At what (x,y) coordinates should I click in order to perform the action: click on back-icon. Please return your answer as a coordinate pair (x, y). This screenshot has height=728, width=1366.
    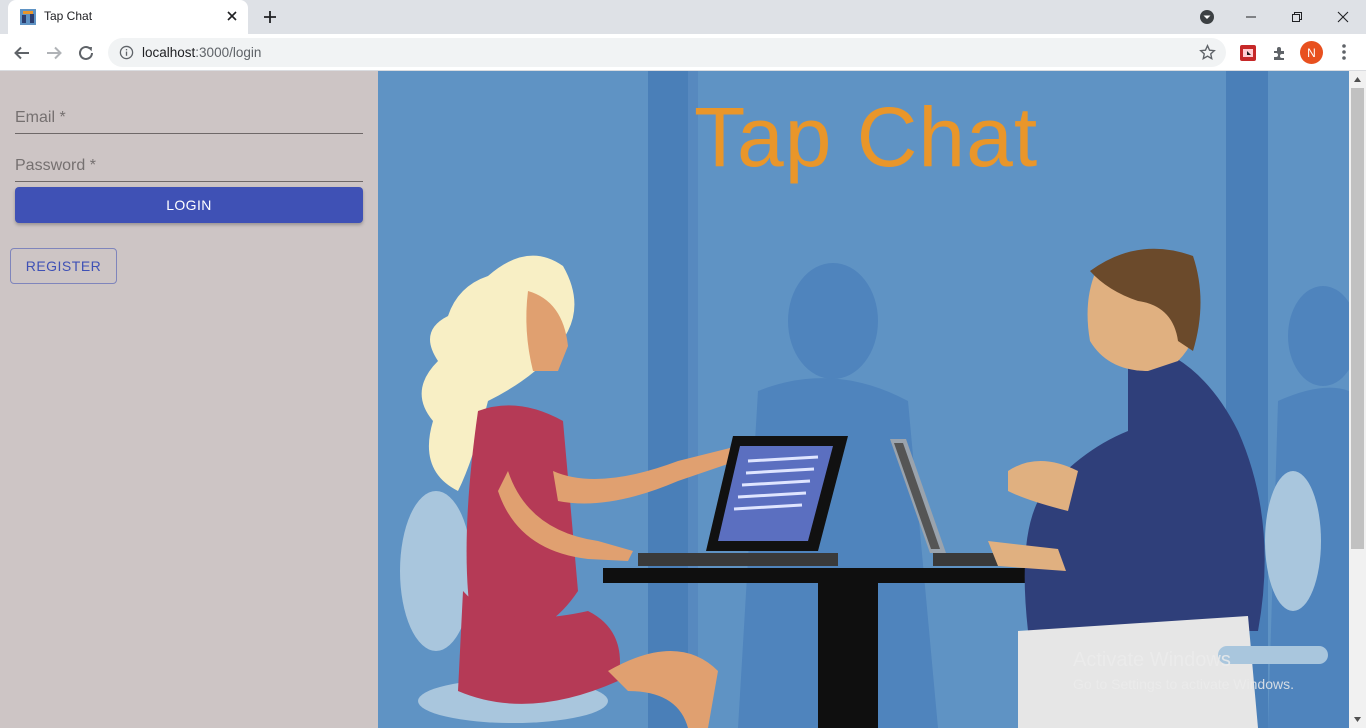
    Looking at the image, I should click on (21, 53).